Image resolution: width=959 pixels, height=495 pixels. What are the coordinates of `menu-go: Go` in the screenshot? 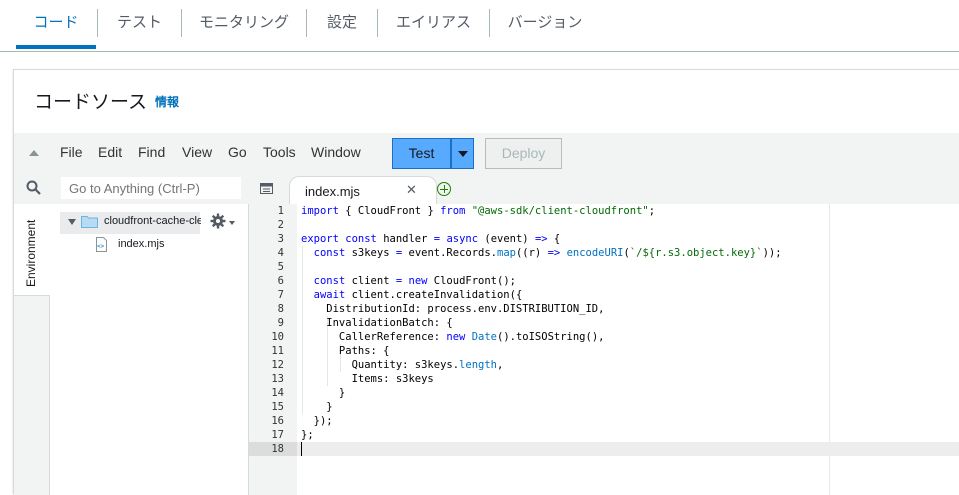 It's located at (237, 152).